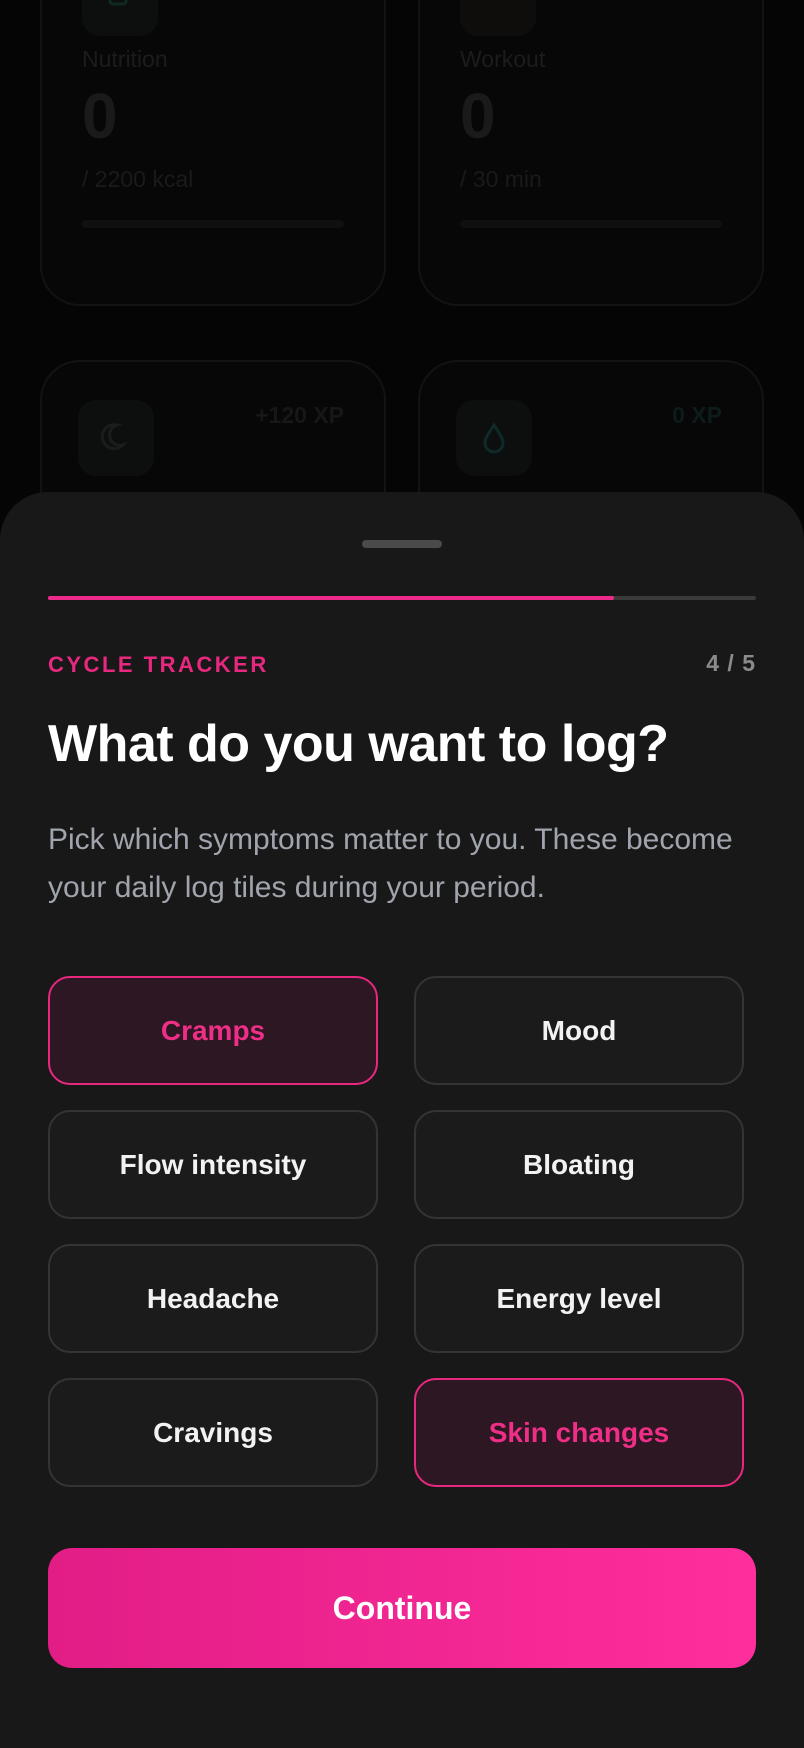 The width and height of the screenshot is (804, 1748). I want to click on section-eyebrow: CYCLE TRACKER, so click(158, 664).